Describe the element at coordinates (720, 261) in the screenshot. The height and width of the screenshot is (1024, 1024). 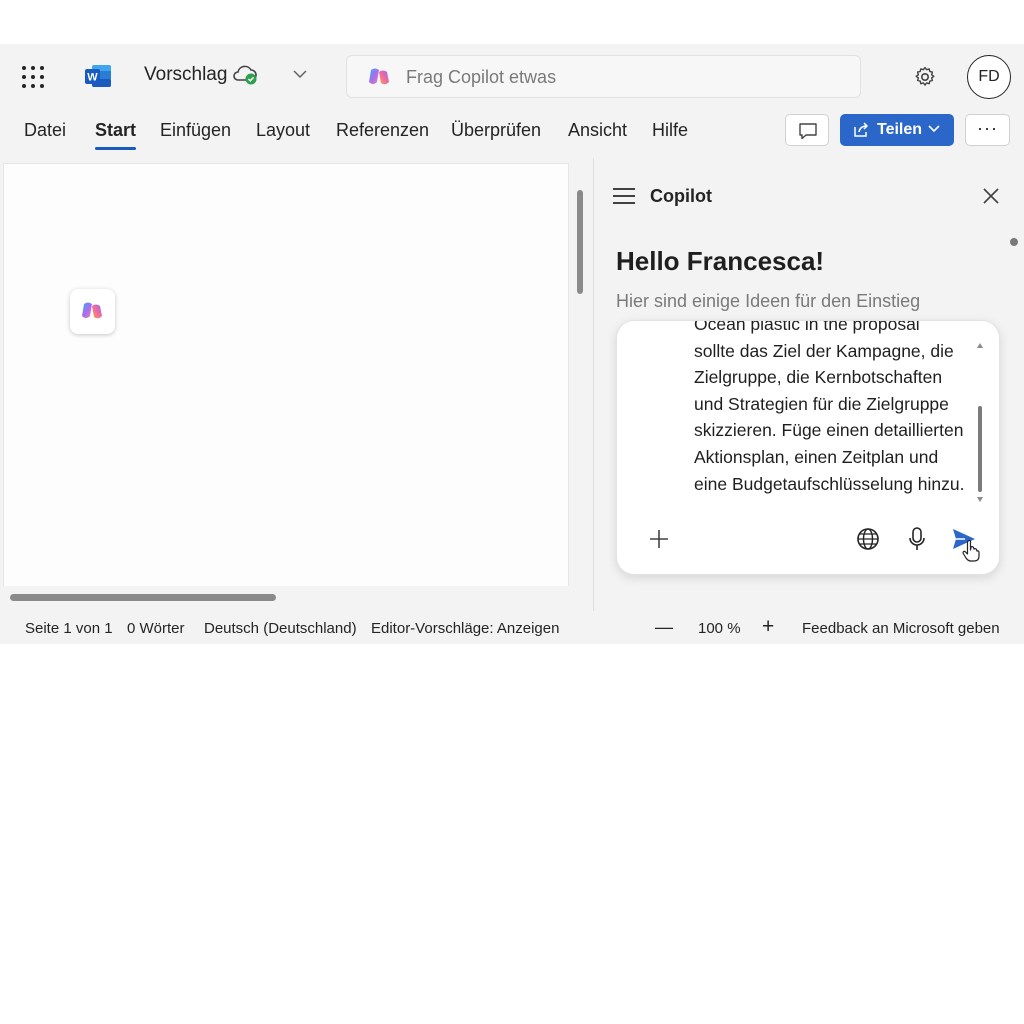
I see `copilot-greeting: Hello Francesca!` at that location.